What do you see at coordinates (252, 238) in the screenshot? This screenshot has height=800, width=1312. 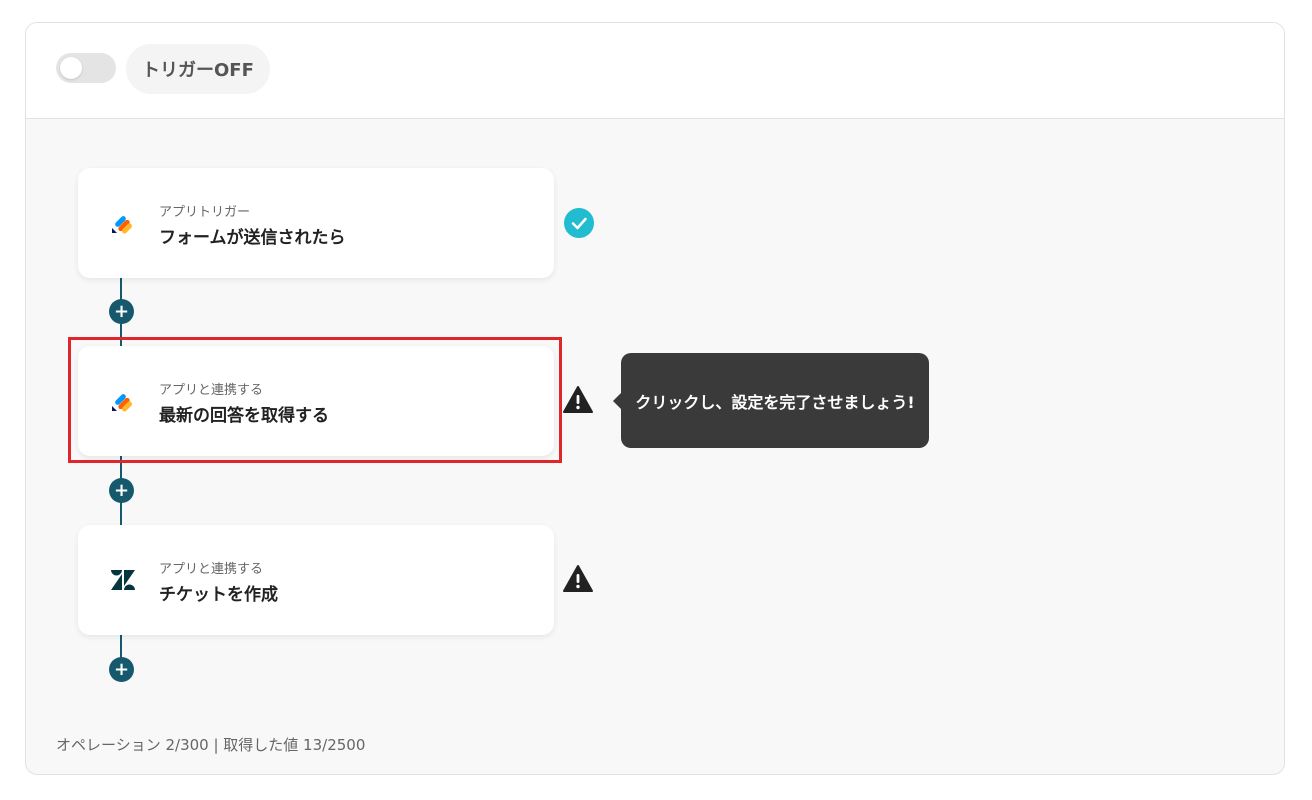 I see `step-title: フォームが送信されたら` at bounding box center [252, 238].